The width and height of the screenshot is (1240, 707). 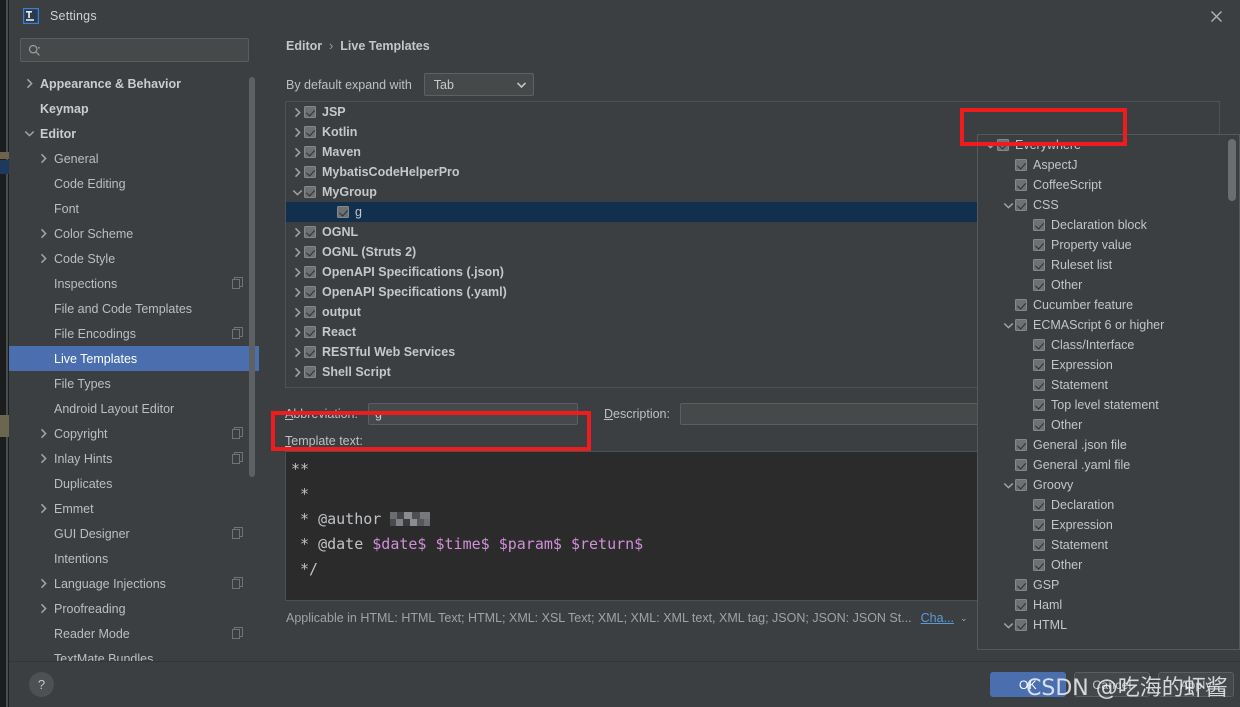 What do you see at coordinates (1196, 684) in the screenshot?
I see `apply-button: Apply` at bounding box center [1196, 684].